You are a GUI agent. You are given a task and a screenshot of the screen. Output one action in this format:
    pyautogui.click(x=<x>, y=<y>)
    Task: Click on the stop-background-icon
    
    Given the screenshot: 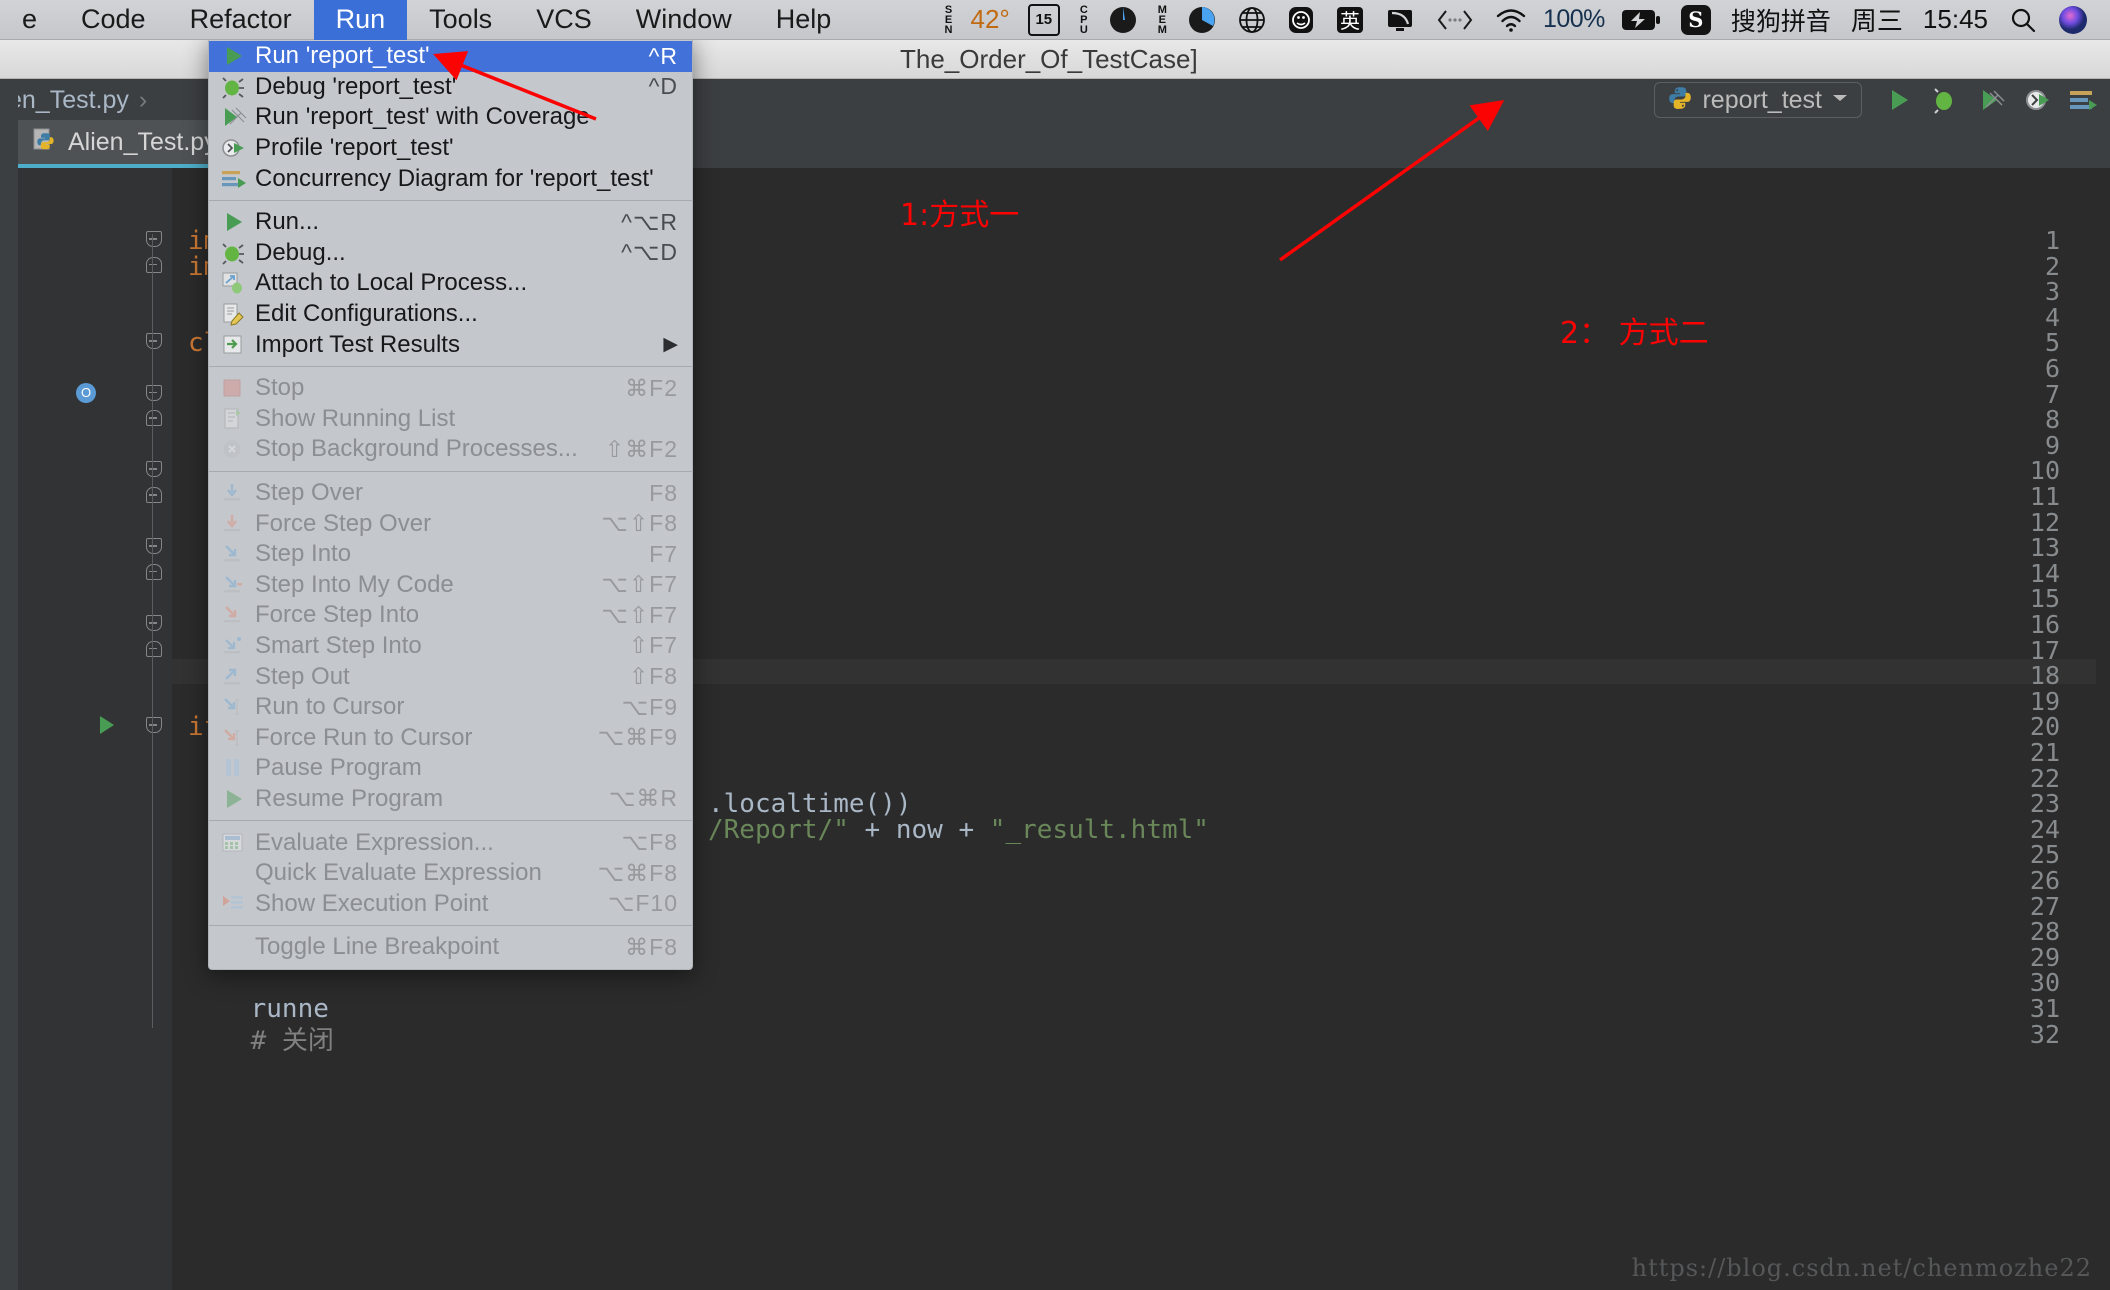 What is the action you would take?
    pyautogui.click(x=238, y=449)
    